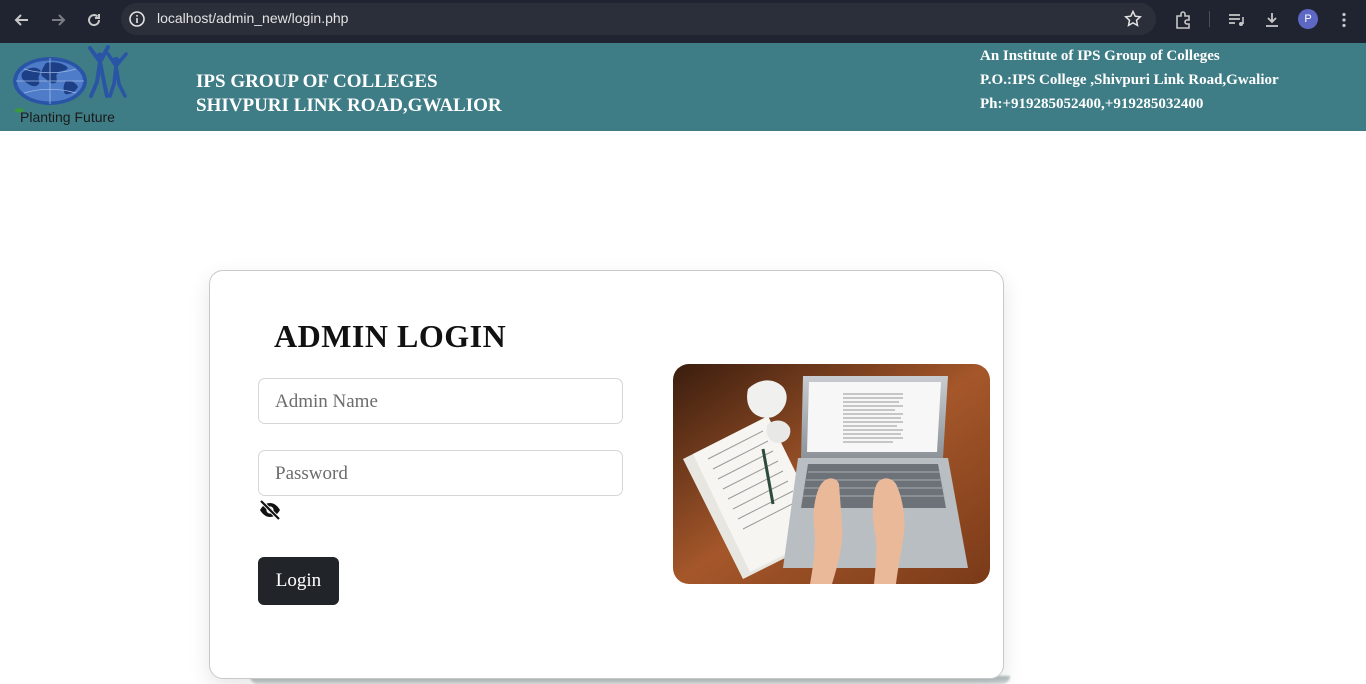  I want to click on star-icon, so click(1133, 20).